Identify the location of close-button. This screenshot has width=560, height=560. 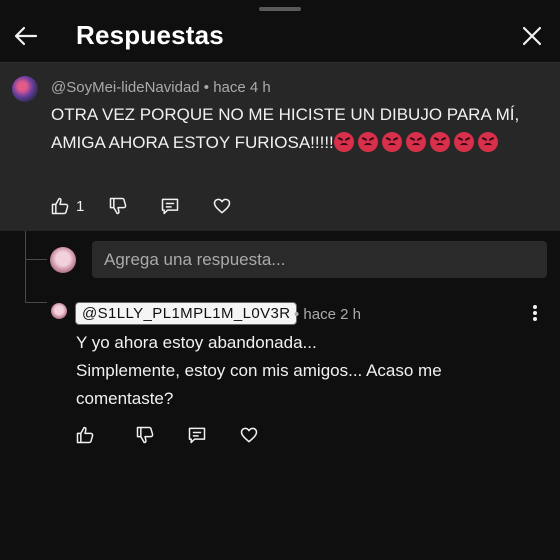
(532, 36).